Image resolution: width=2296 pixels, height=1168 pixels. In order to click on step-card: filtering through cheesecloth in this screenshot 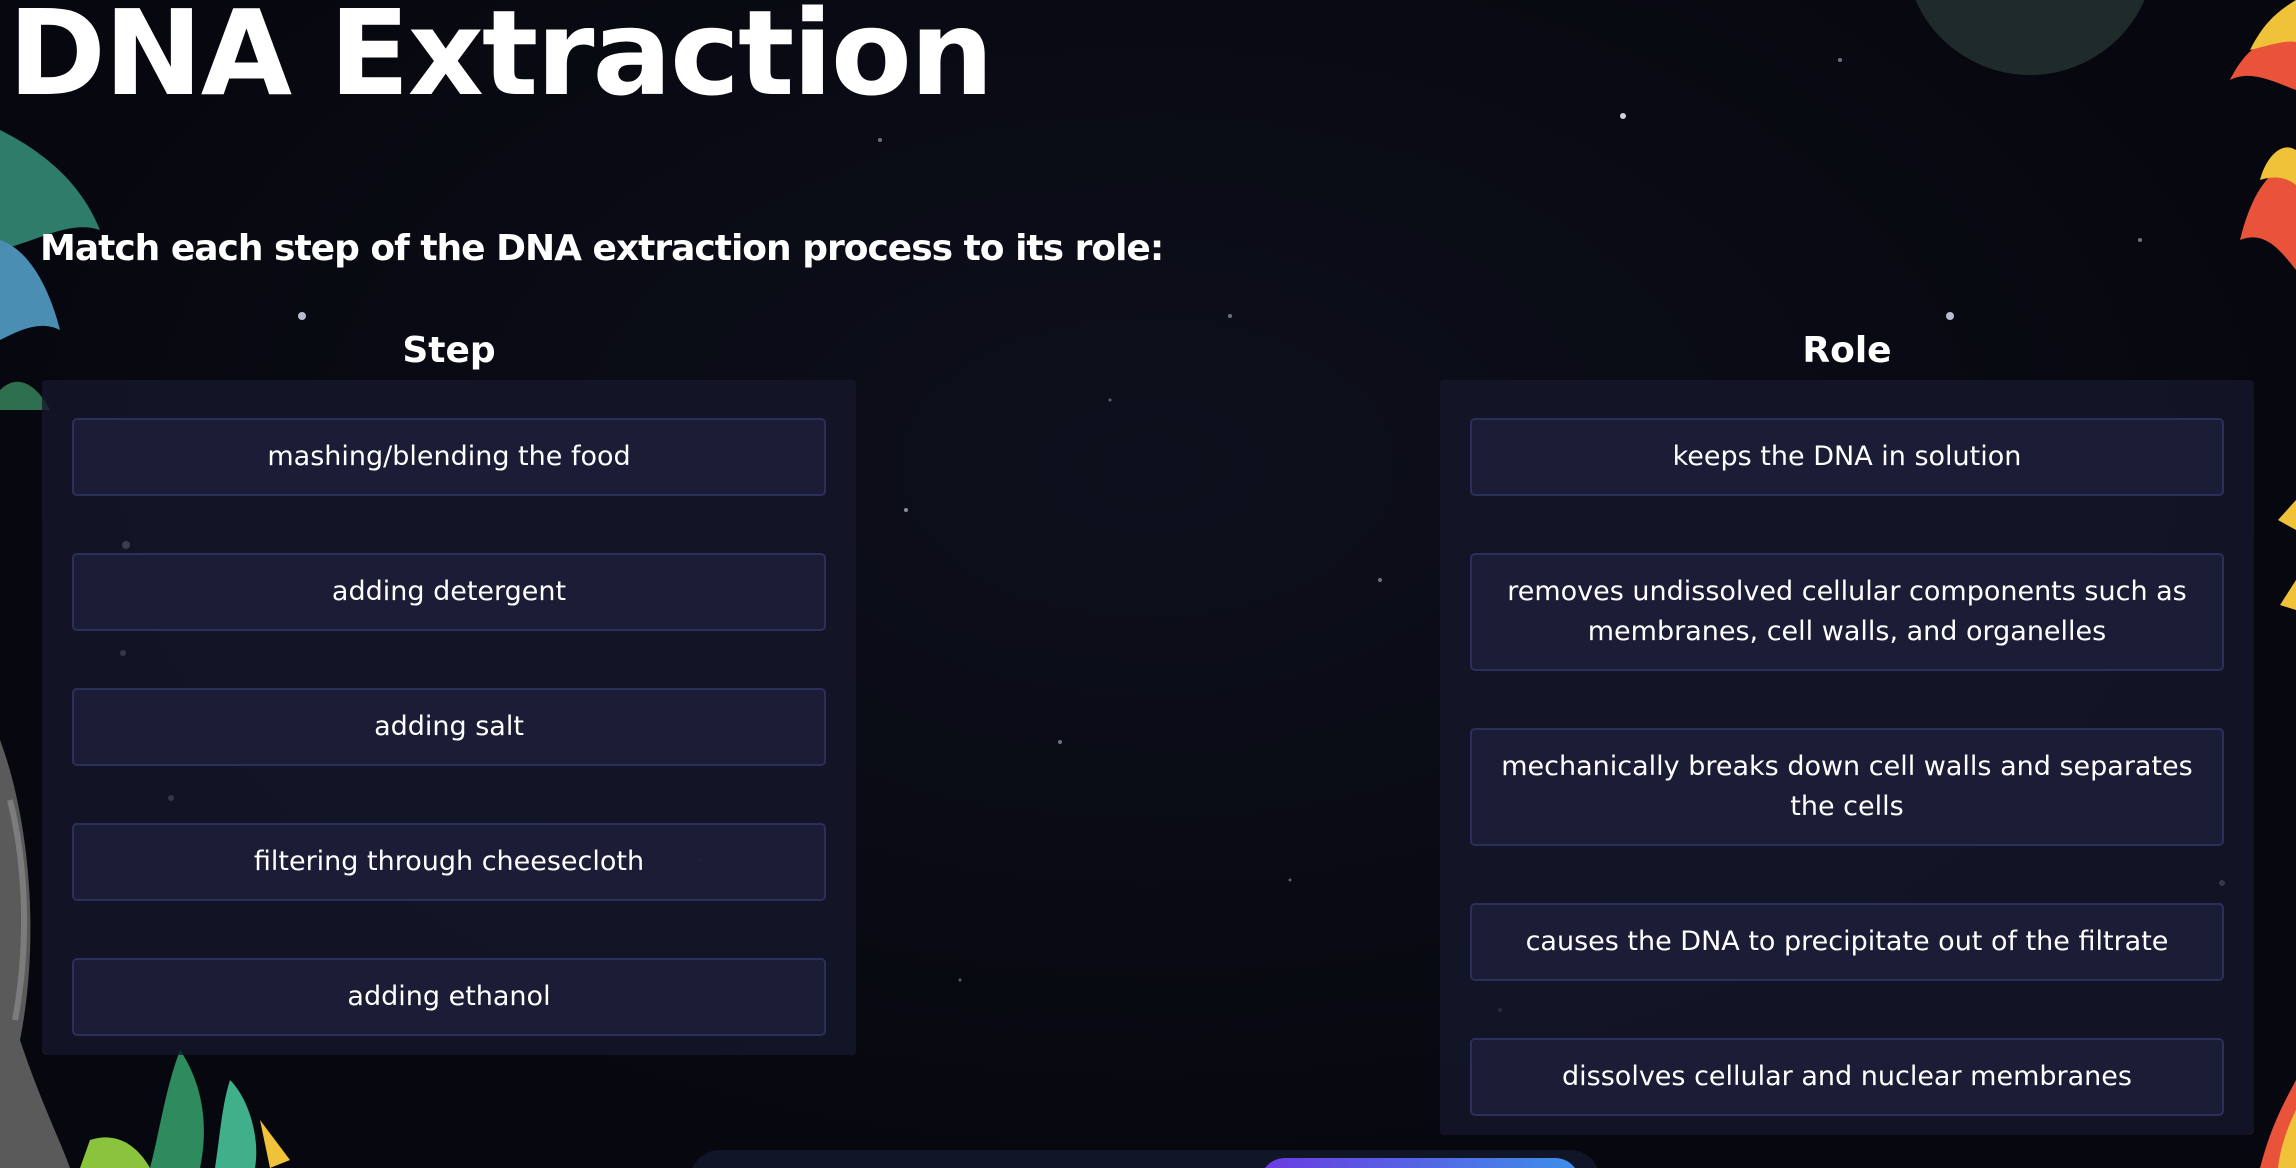, I will do `click(449, 862)`.